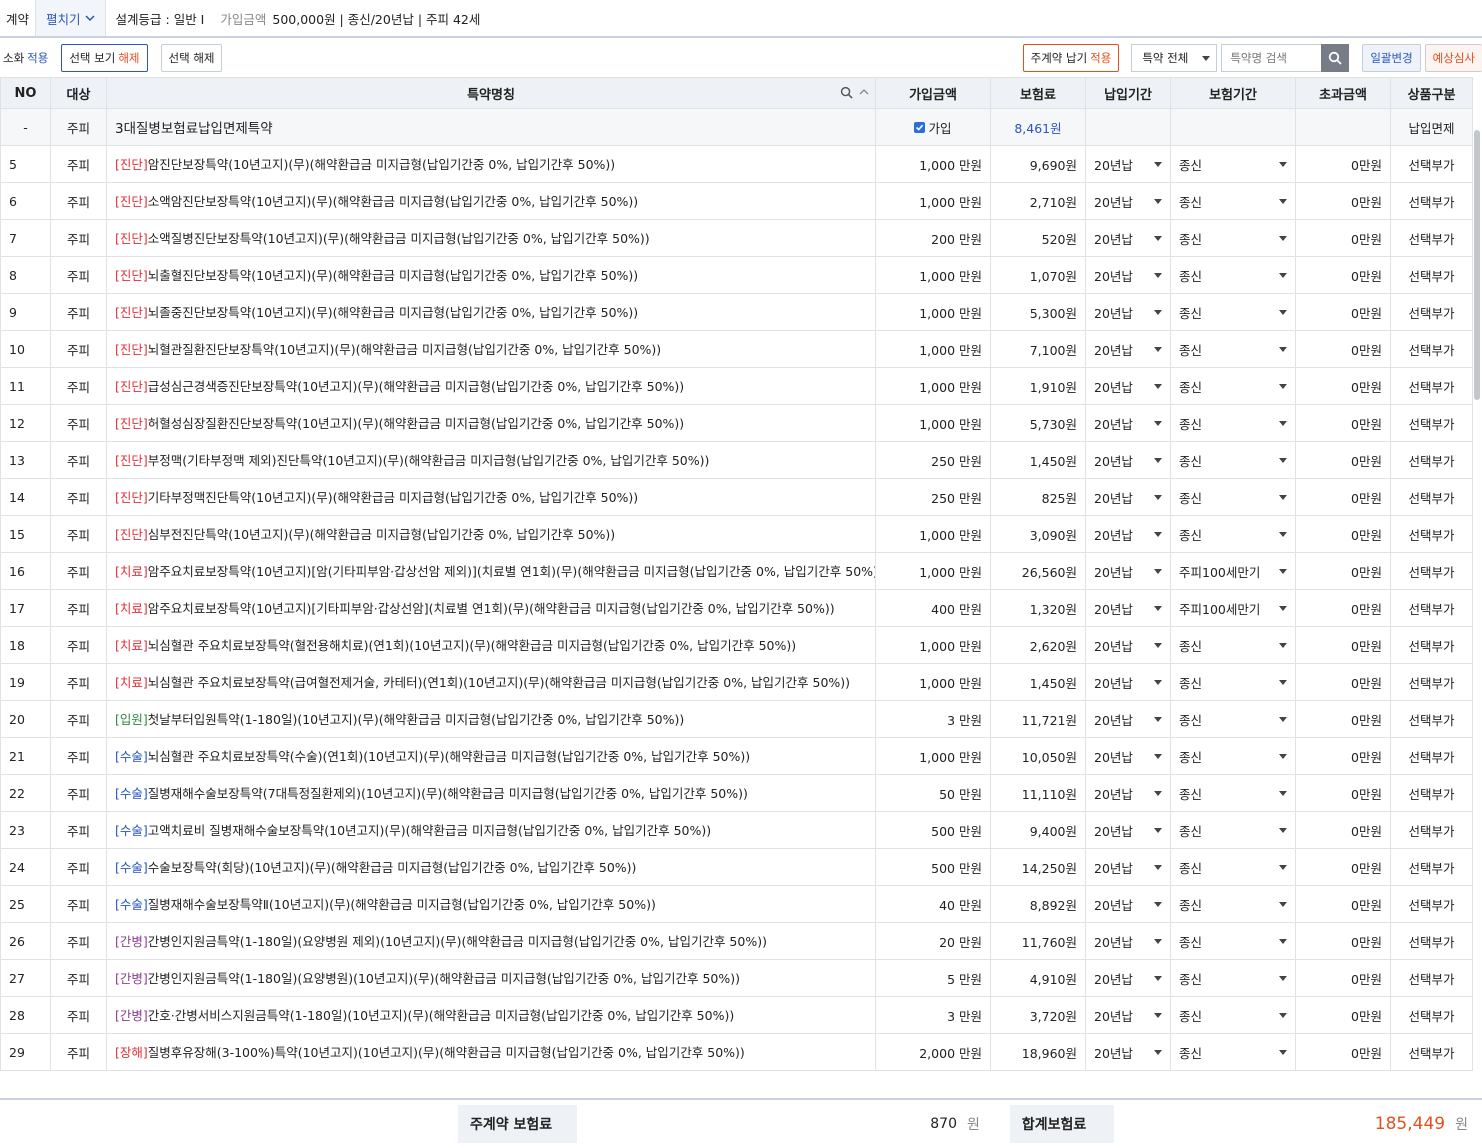 This screenshot has width=1482, height=1148. What do you see at coordinates (933, 978) in the screenshot?
I see `cell-amount: 5 만원` at bounding box center [933, 978].